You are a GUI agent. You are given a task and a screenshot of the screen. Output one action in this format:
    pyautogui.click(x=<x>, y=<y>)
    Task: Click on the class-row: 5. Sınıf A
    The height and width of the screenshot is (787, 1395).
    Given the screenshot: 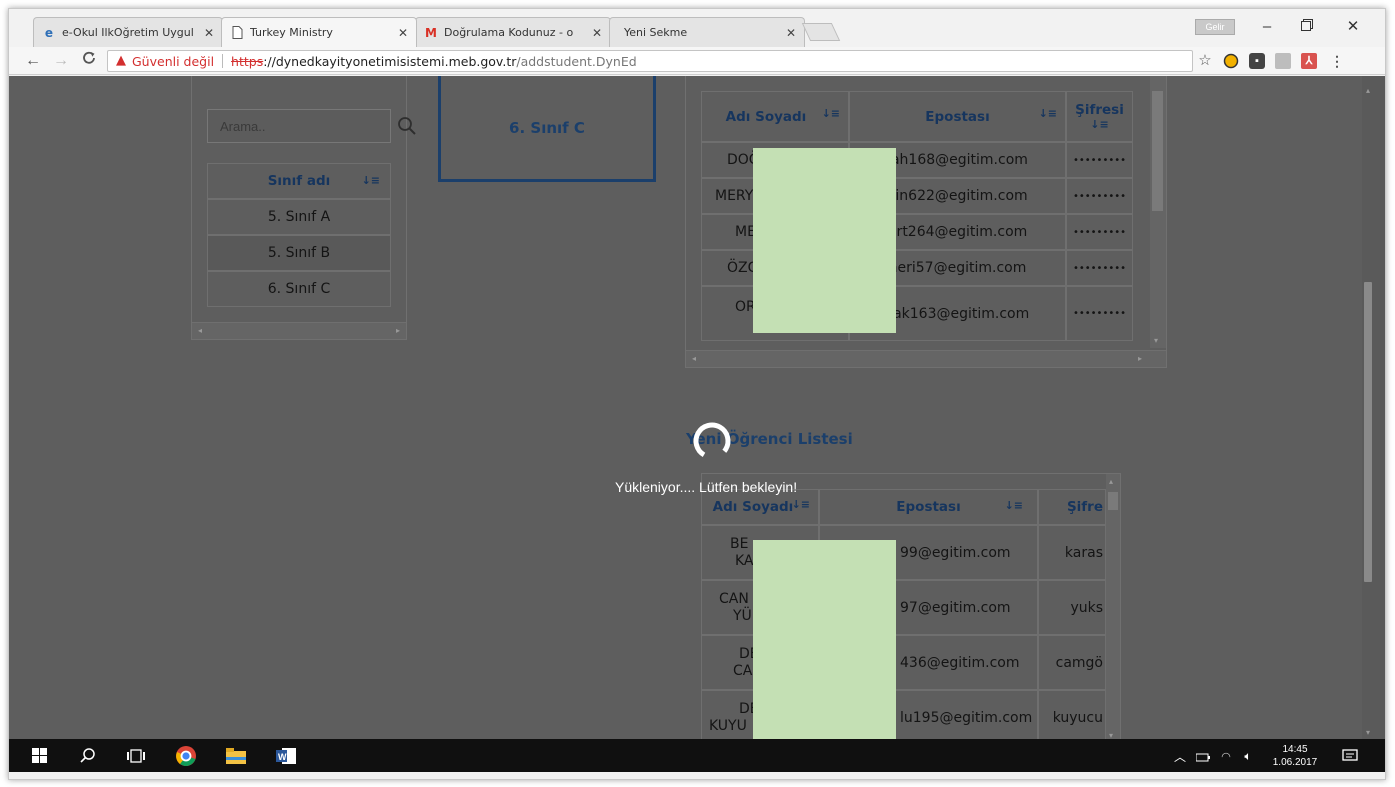 What is the action you would take?
    pyautogui.click(x=299, y=217)
    